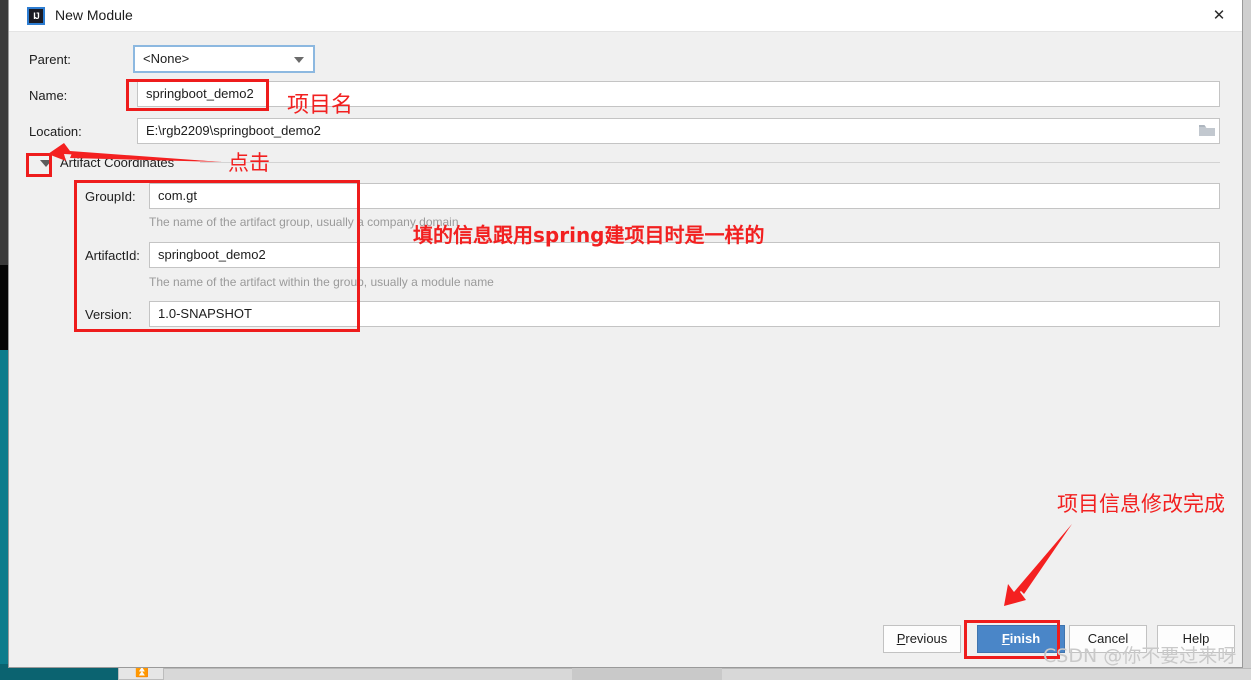 This screenshot has width=1251, height=680. I want to click on background-right-edge, so click(1247, 334).